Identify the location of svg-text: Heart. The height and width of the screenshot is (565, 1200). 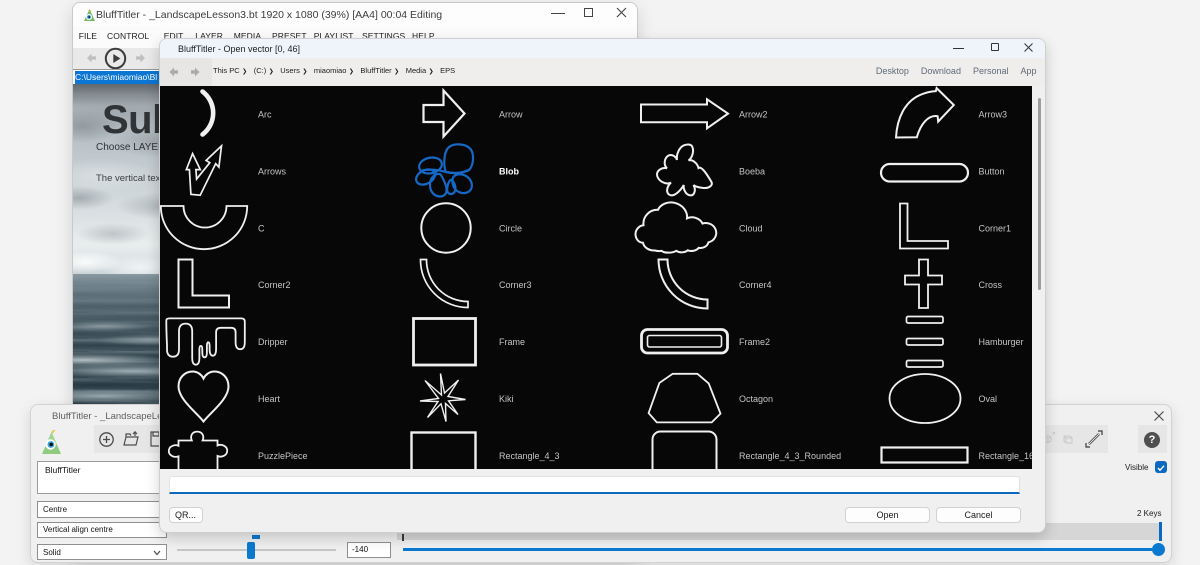
(269, 399).